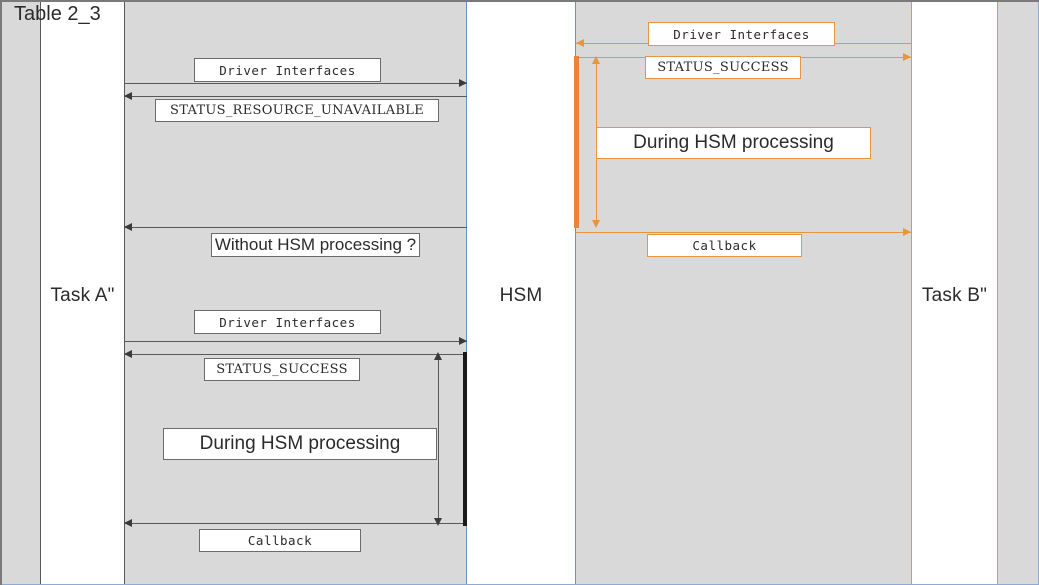 This screenshot has height=585, width=1039. What do you see at coordinates (82, 295) in the screenshot?
I see `lifeline-label-task-a: Task A"` at bounding box center [82, 295].